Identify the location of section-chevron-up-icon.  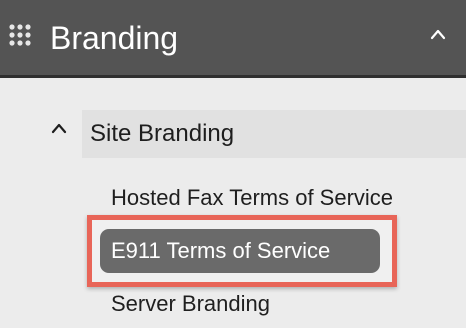
(59, 128).